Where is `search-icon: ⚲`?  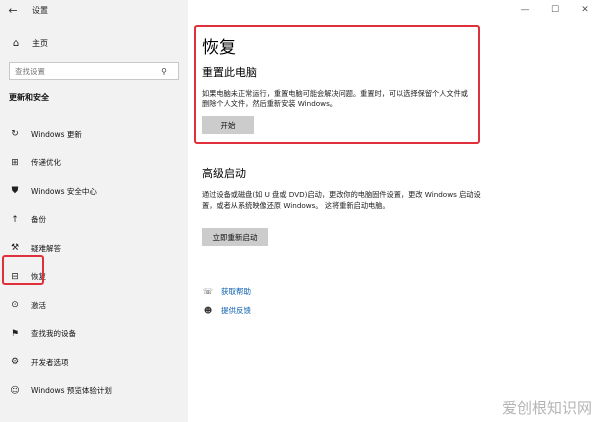 search-icon: ⚲ is located at coordinates (164, 71).